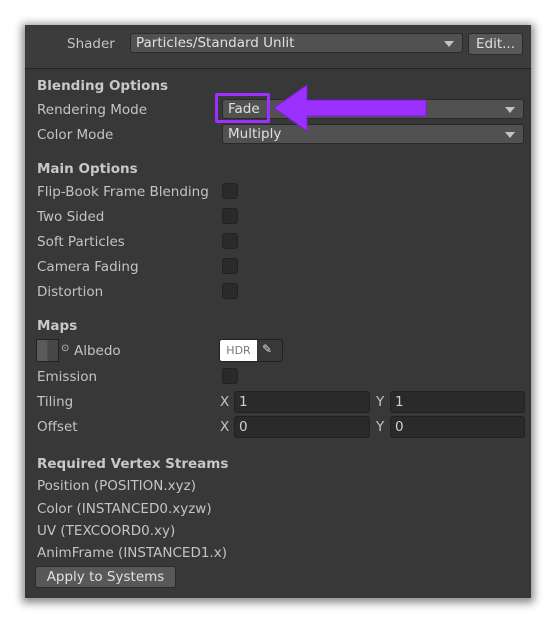 The image size is (556, 623). Describe the element at coordinates (242, 108) in the screenshot. I see `highlight-box` at that location.